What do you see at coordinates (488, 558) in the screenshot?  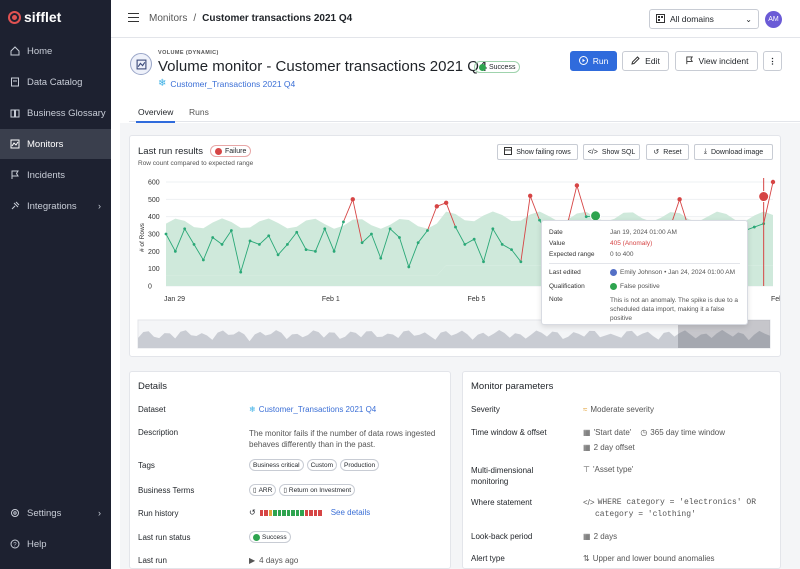 I see `param-alert-label: Alert type` at bounding box center [488, 558].